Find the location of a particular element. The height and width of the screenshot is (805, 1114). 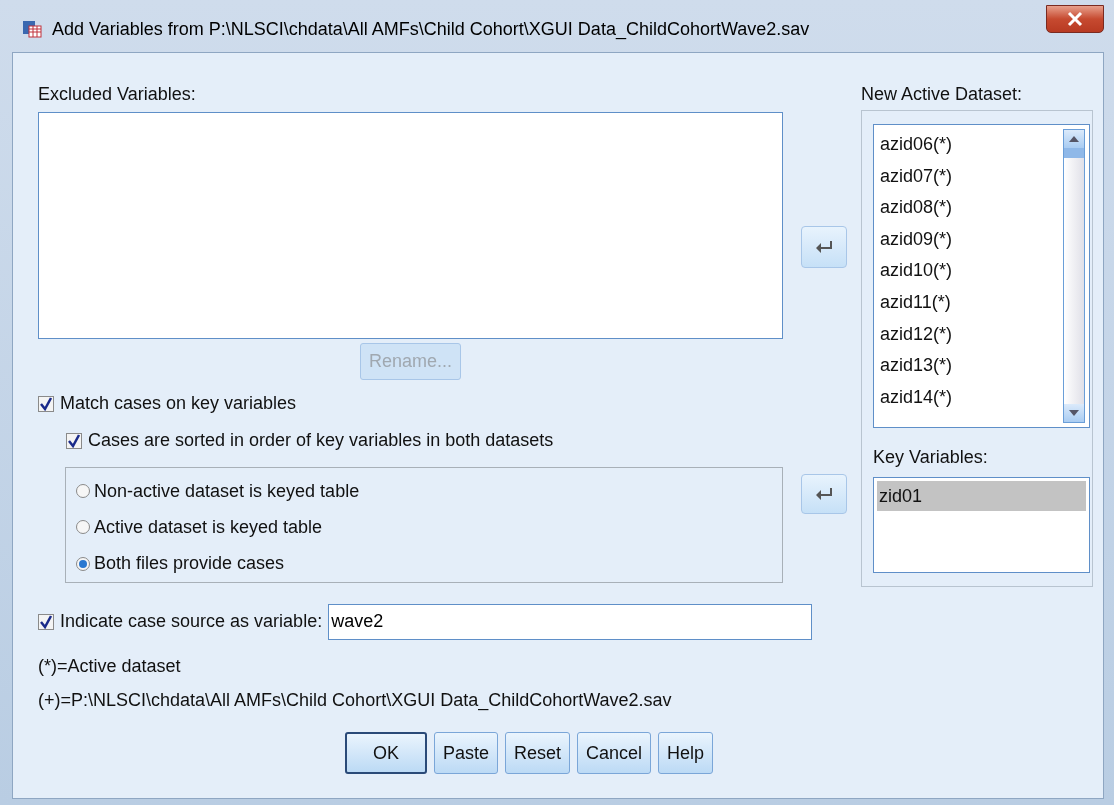

checkbox-label: Cases are sorted in order of key variables in both datasets is located at coordinates (321, 440).